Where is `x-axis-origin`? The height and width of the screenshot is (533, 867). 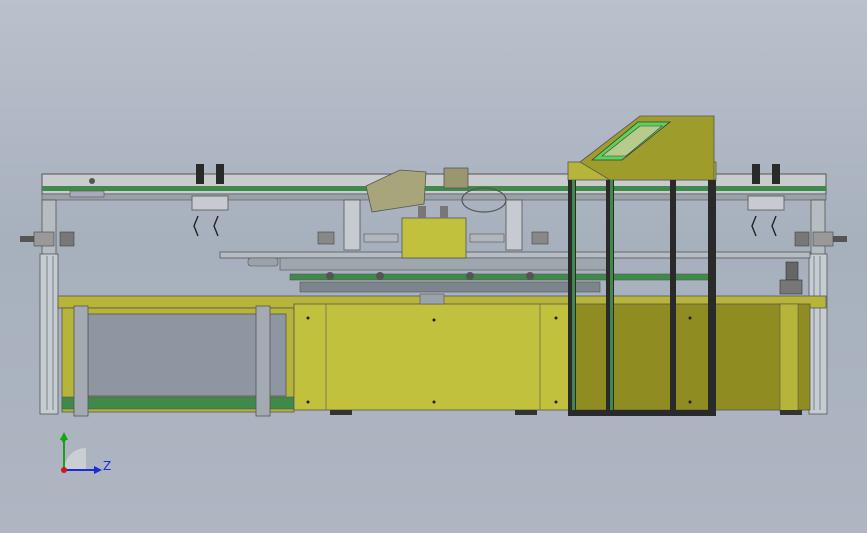
x-axis-origin is located at coordinates (64, 470).